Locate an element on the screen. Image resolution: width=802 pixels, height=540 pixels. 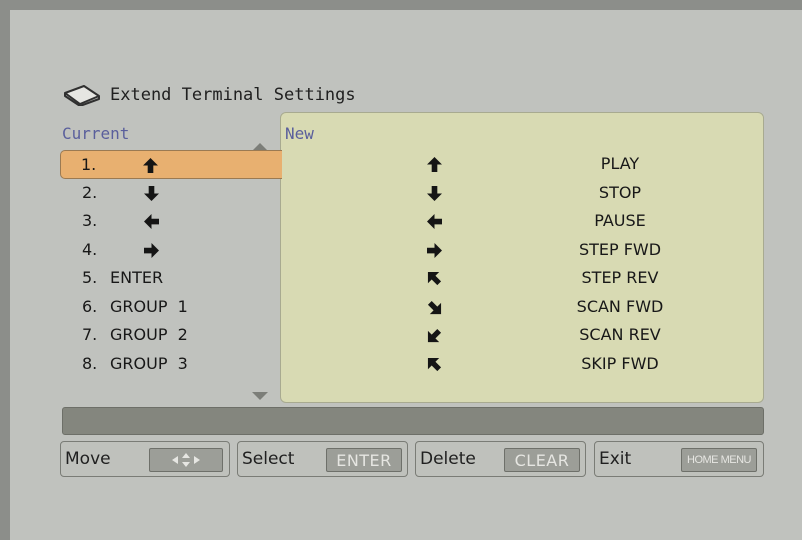
dpad-icon is located at coordinates (186, 460).